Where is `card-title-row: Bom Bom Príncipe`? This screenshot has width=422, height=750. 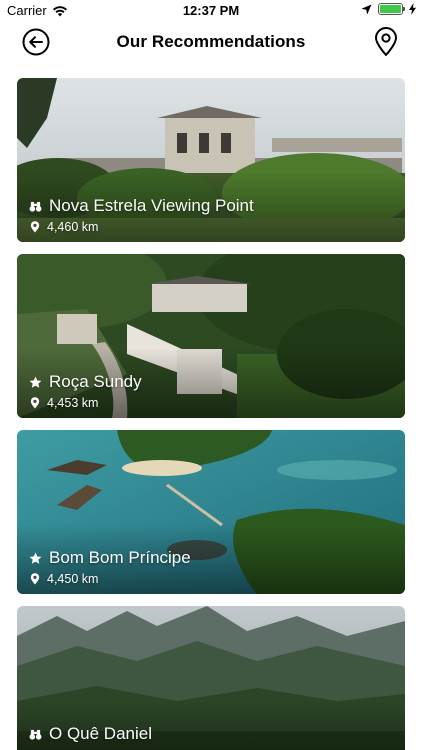
card-title-row: Bom Bom Príncipe is located at coordinates (110, 558).